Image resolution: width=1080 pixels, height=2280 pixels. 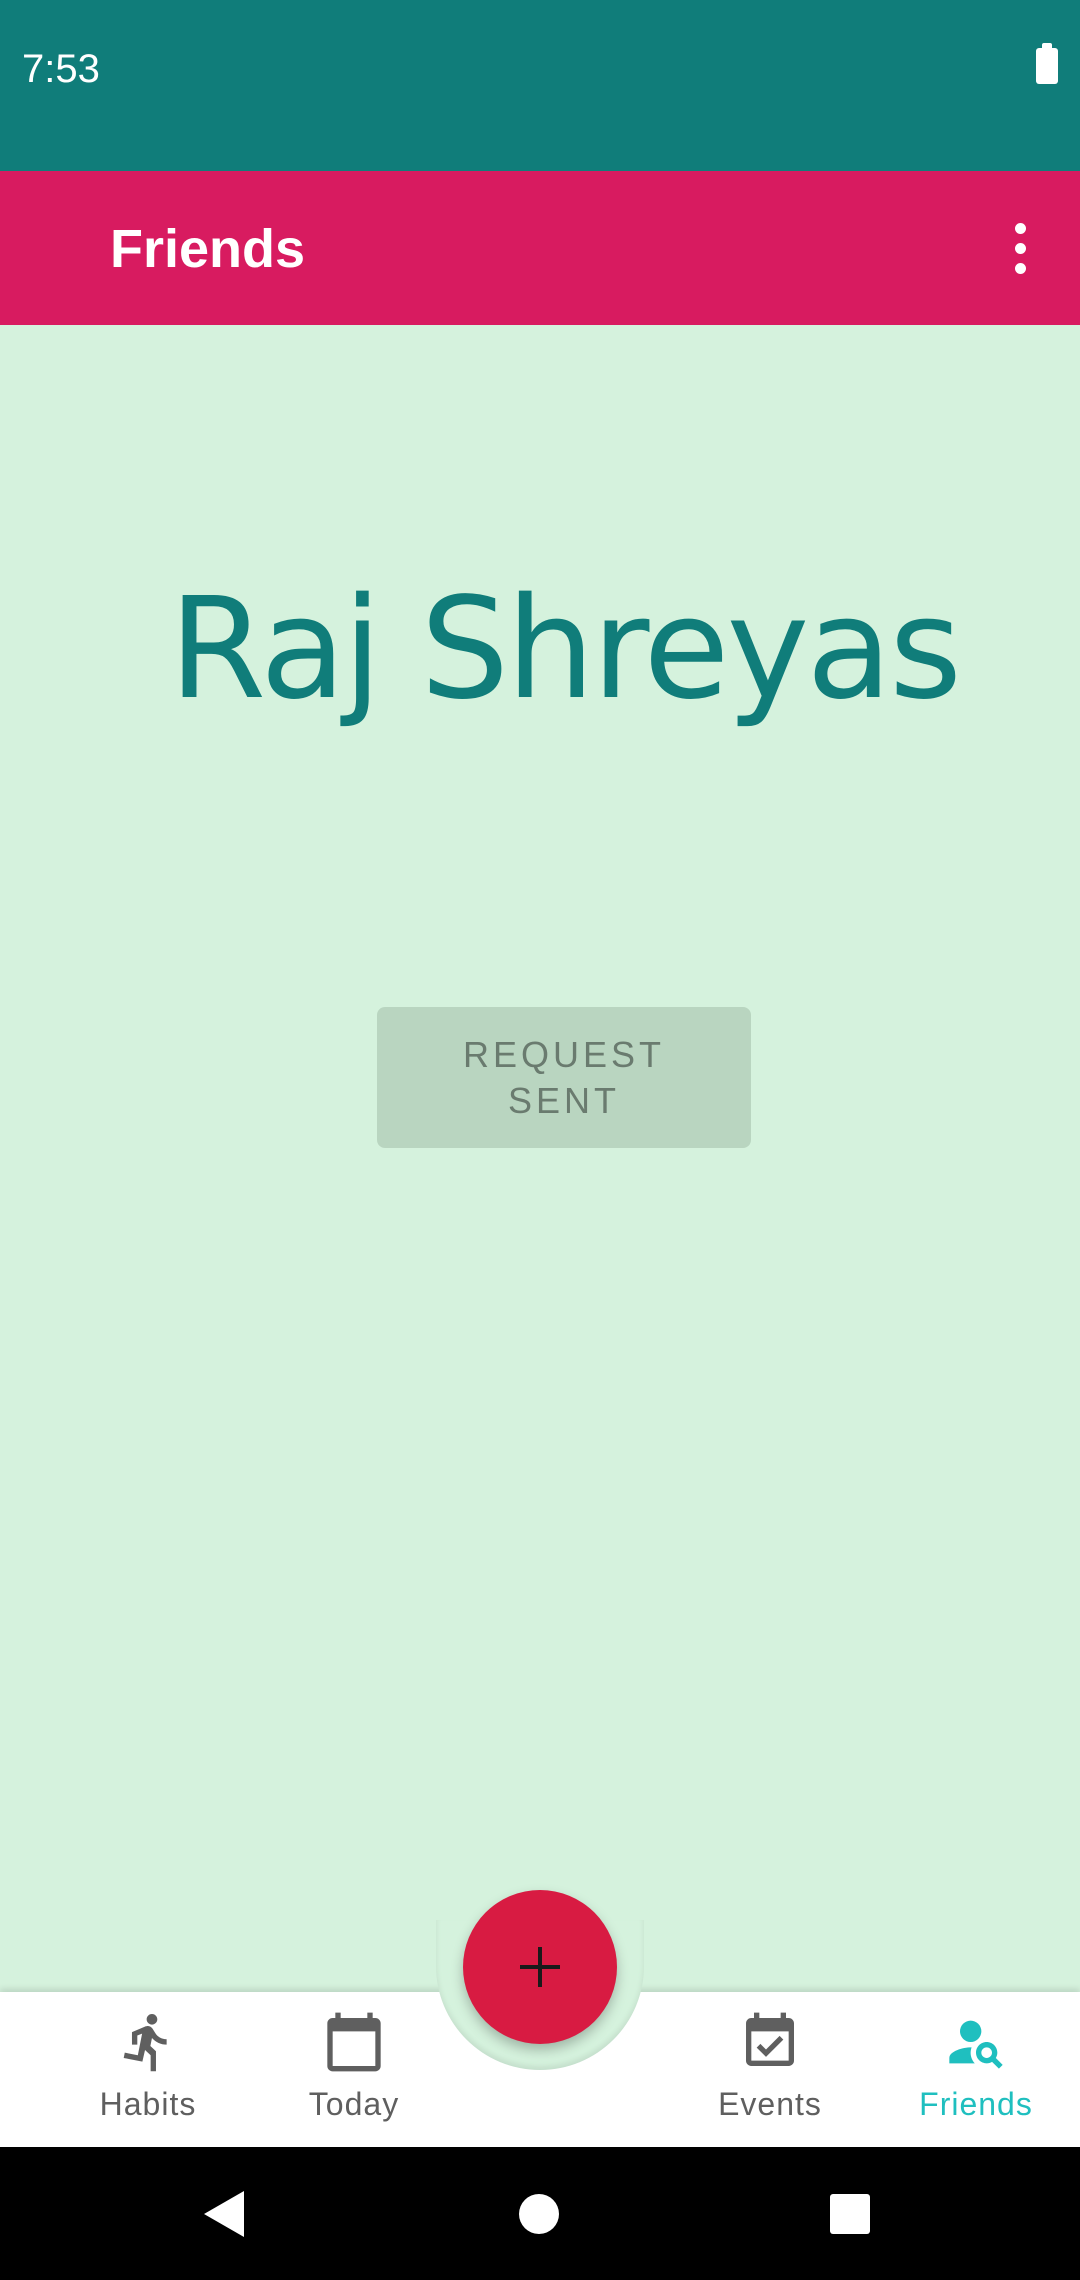 I want to click on calendar-icon, so click(x=354, y=2042).